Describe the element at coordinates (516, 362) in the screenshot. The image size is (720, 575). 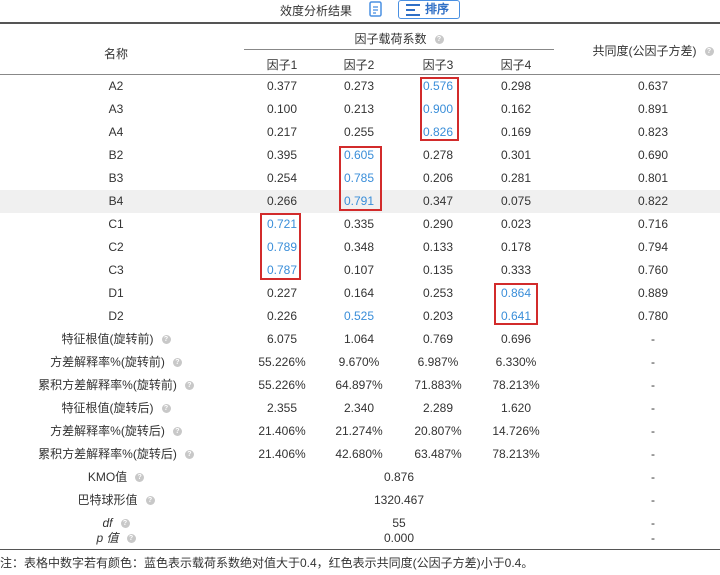
I see `stat-value: 6.330%` at that location.